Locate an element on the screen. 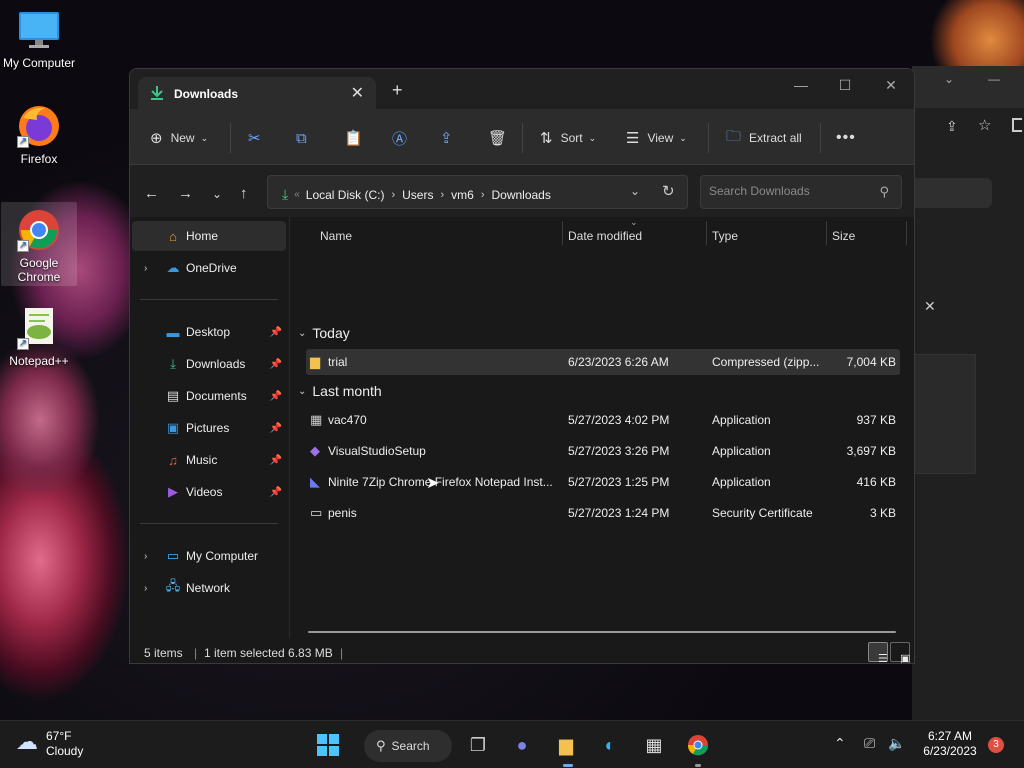 This screenshot has width=1024, height=768. chevron-down-icon: ⌄ is located at coordinates (949, 79).